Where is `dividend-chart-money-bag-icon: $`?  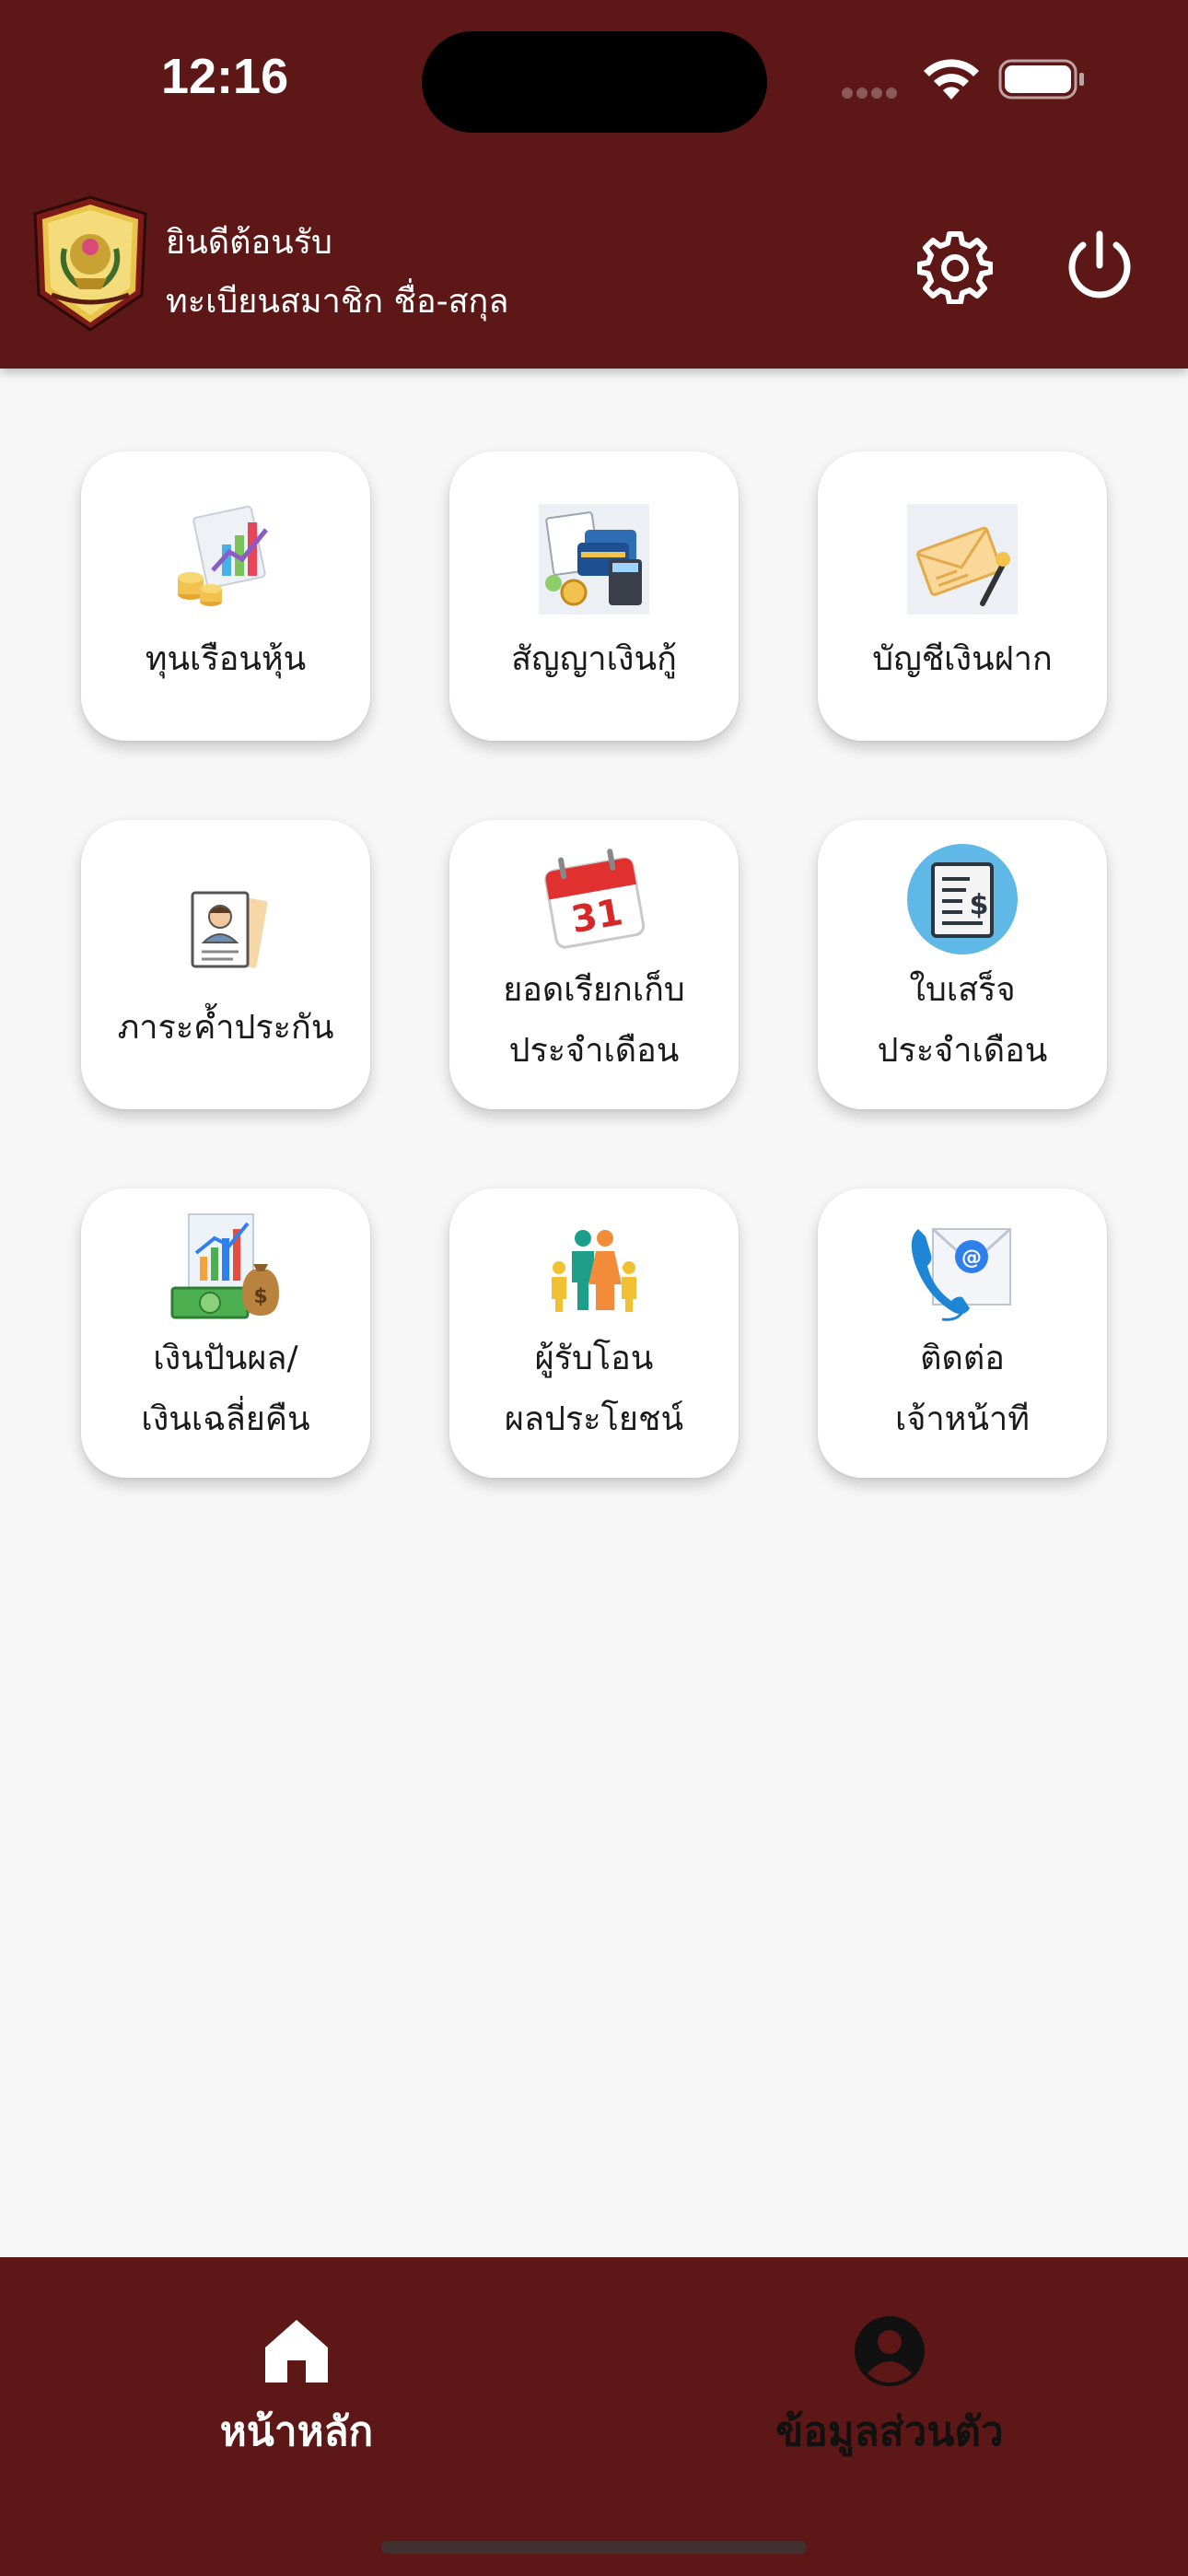
dividend-chart-money-bag-icon: $ is located at coordinates (224, 1266).